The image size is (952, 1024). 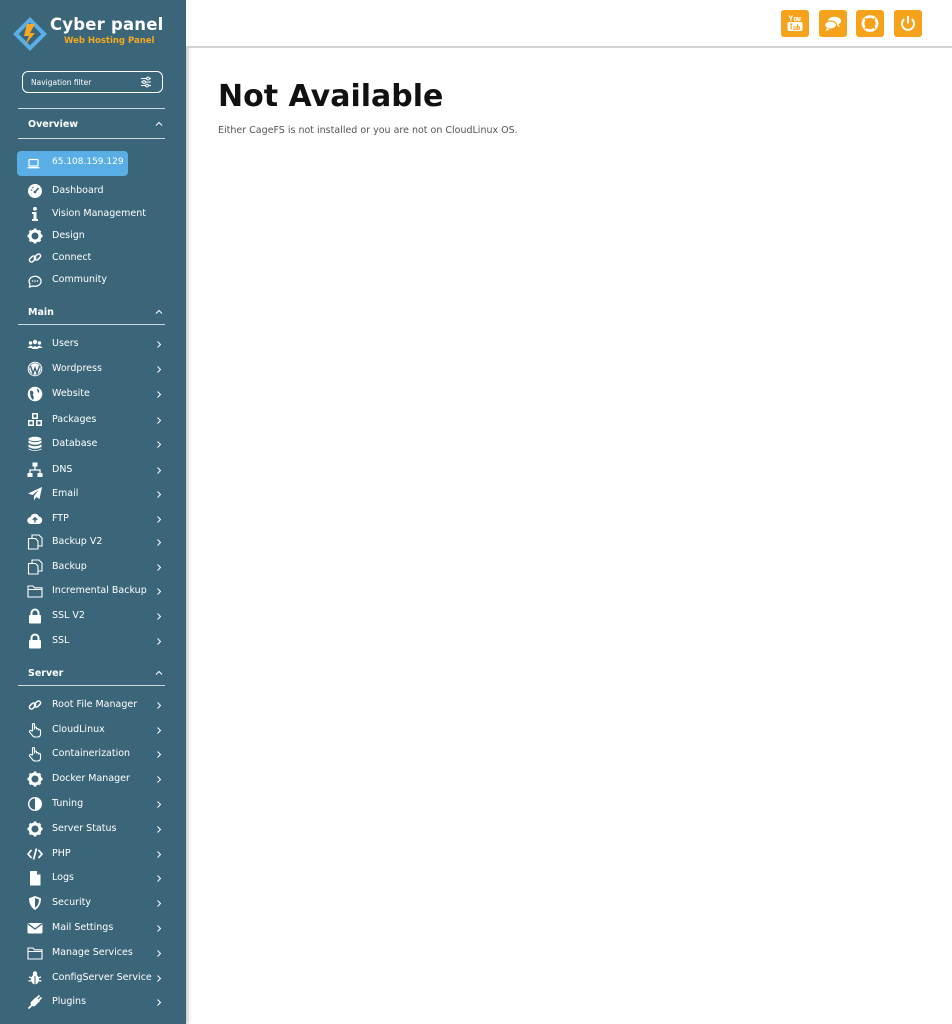 I want to click on section-main-title: Main, so click(x=41, y=312).